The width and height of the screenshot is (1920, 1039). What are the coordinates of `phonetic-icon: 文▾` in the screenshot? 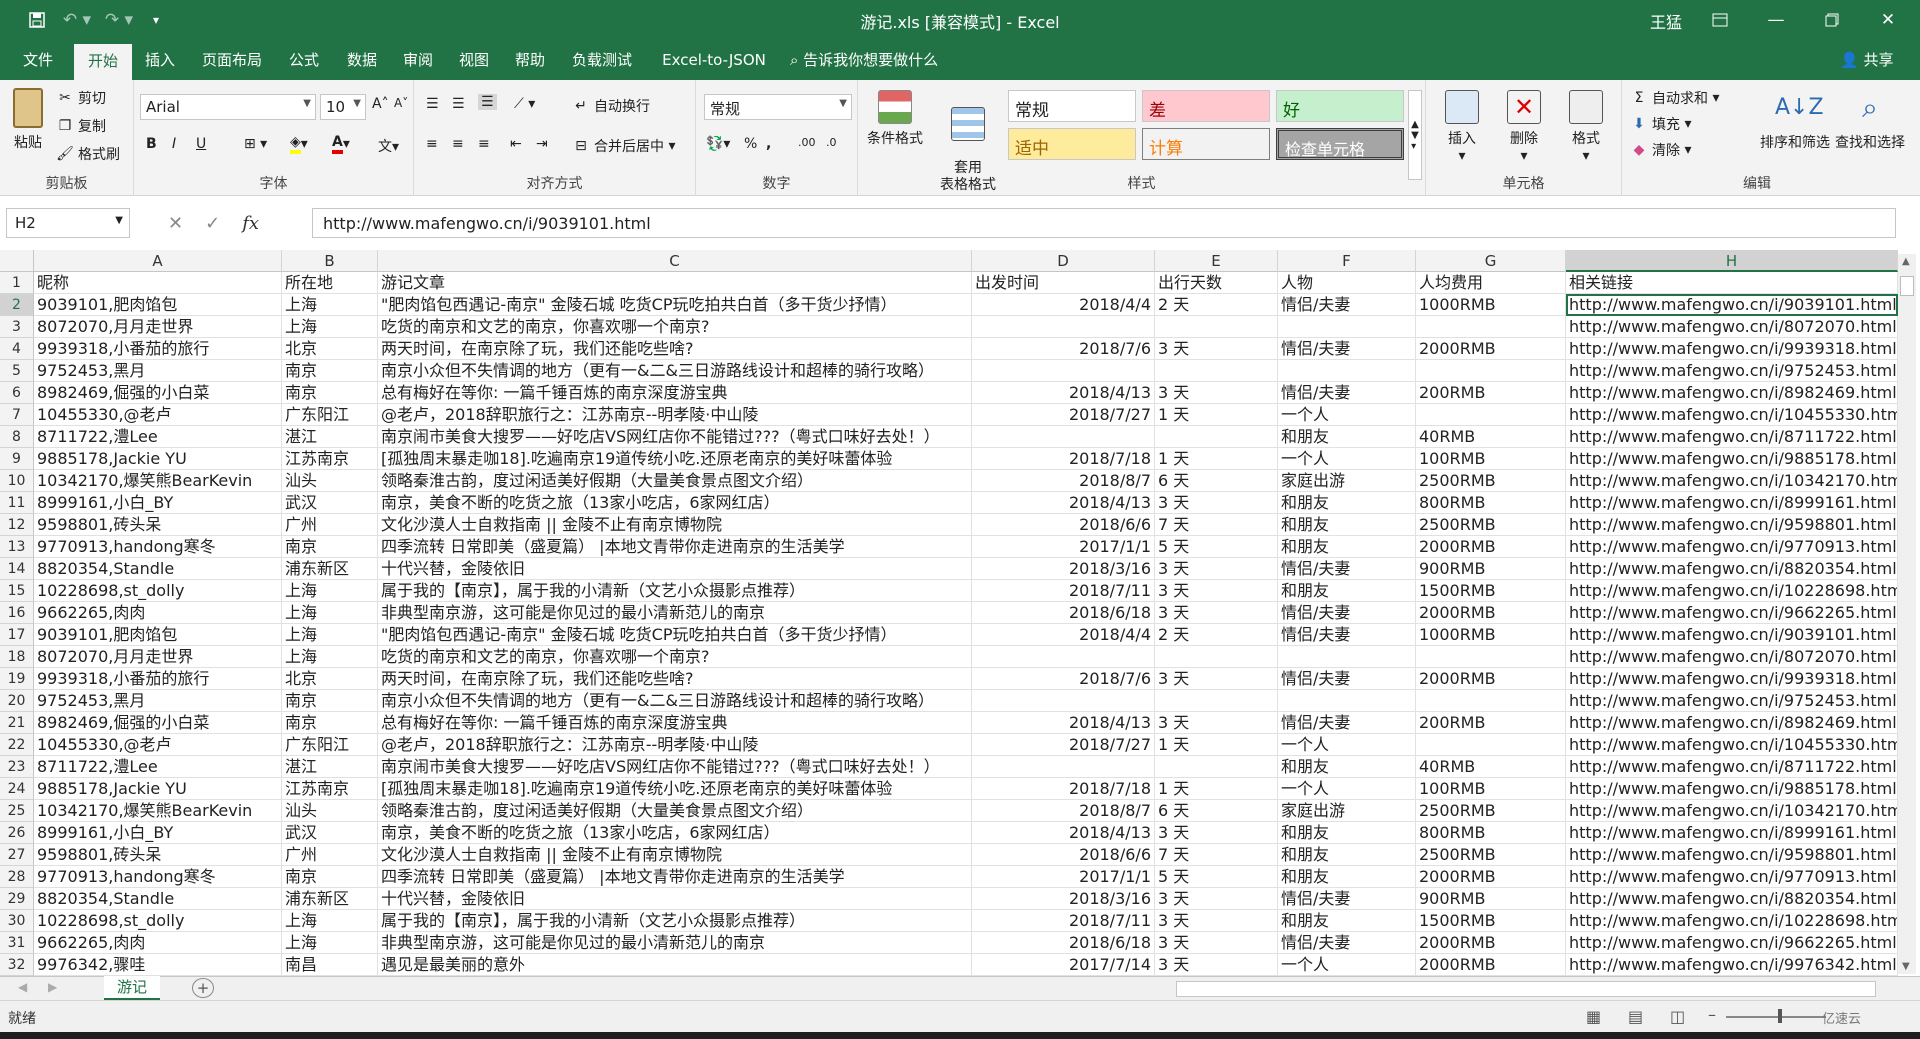 It's located at (388, 146).